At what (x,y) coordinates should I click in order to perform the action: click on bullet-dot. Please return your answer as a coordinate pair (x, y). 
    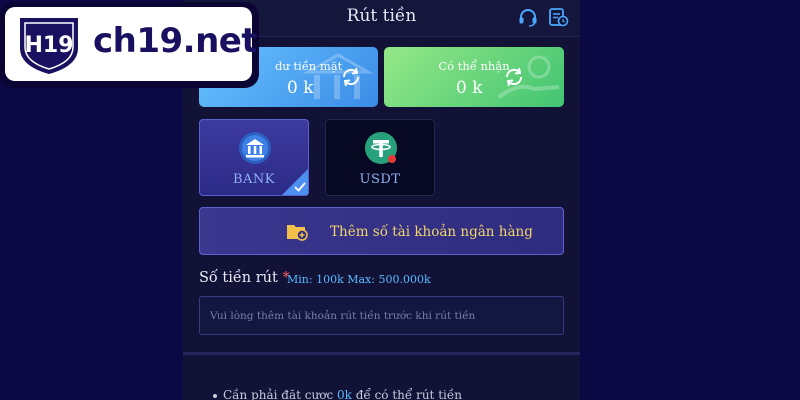
    Looking at the image, I should click on (215, 395).